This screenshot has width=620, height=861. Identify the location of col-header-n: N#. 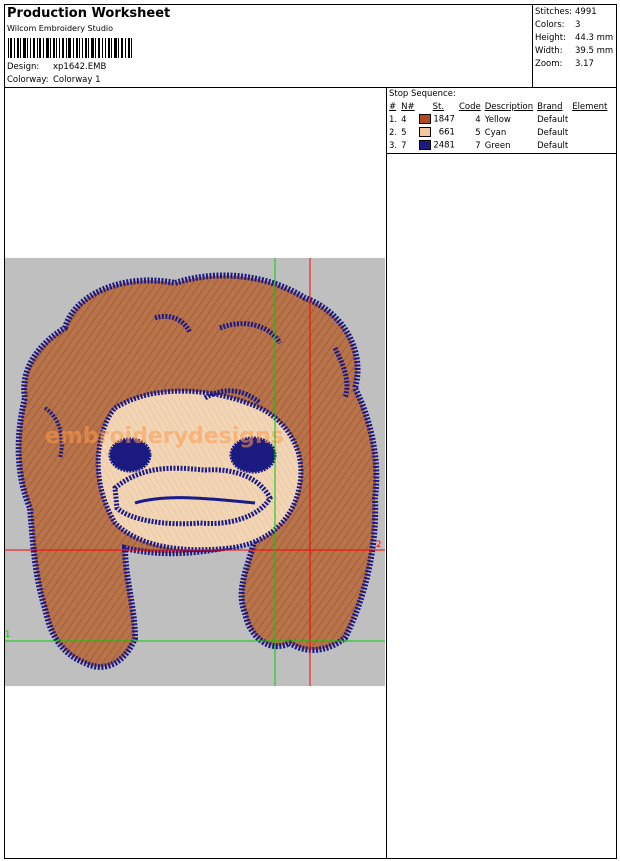
(408, 106).